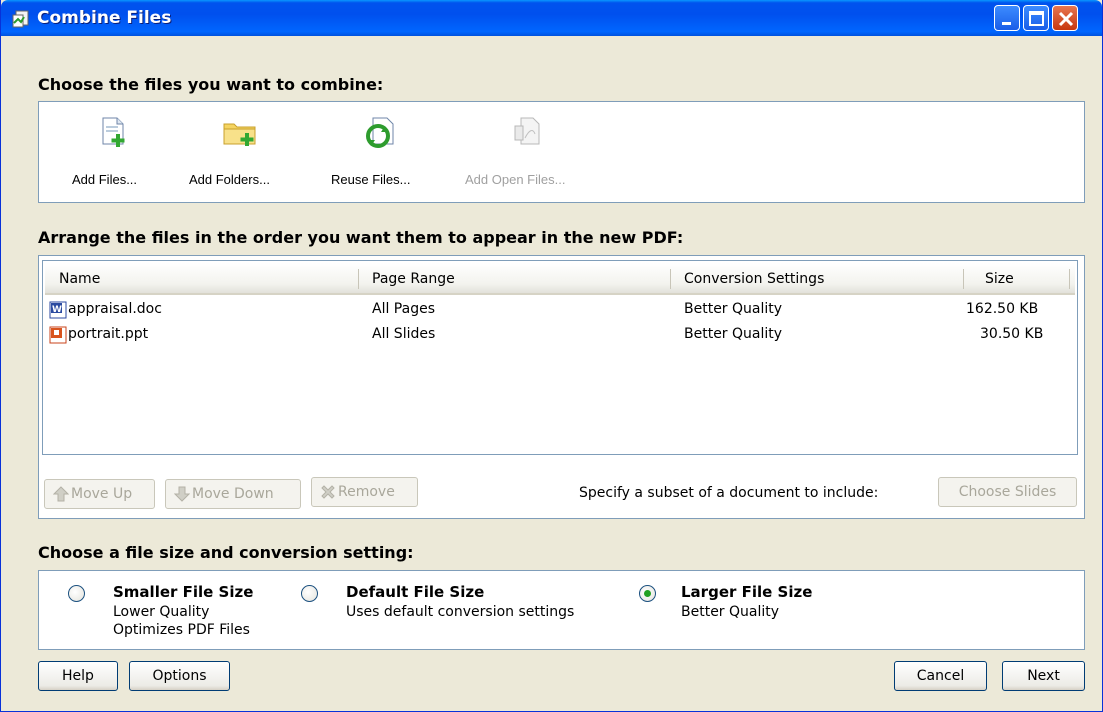  I want to click on move-up-button: Move Up, so click(99, 494).